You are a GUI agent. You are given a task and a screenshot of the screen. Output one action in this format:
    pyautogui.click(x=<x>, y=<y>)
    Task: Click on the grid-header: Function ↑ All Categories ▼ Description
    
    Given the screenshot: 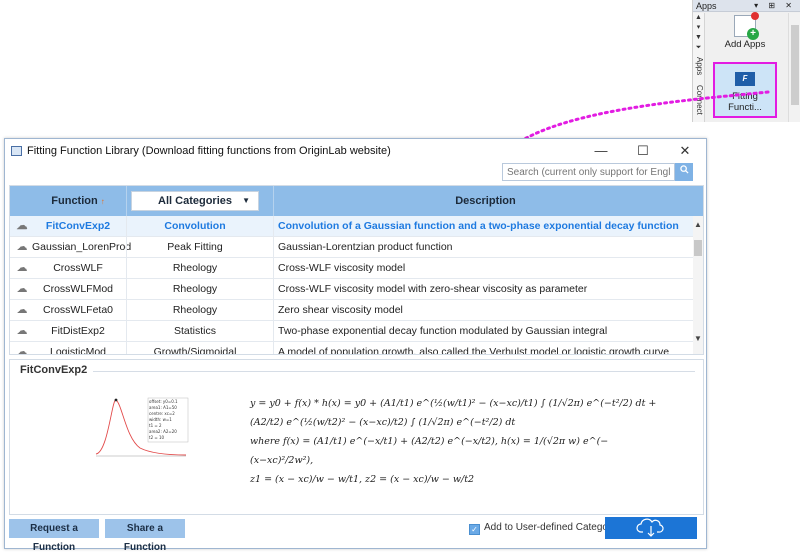 What is the action you would take?
    pyautogui.click(x=356, y=201)
    